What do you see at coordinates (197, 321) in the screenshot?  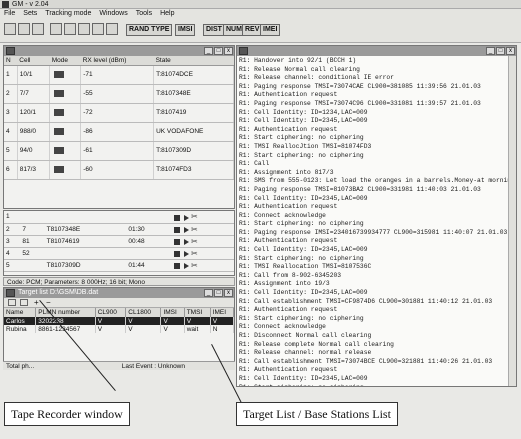 I see `target-tmsi: V` at bounding box center [197, 321].